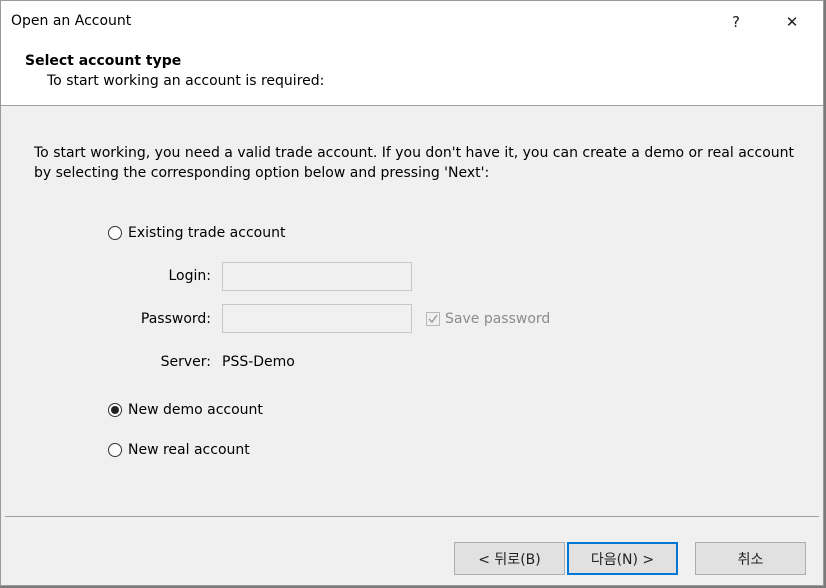 This screenshot has width=826, height=588. I want to click on title-bar: Open an Account ? ✕, so click(412, 22).